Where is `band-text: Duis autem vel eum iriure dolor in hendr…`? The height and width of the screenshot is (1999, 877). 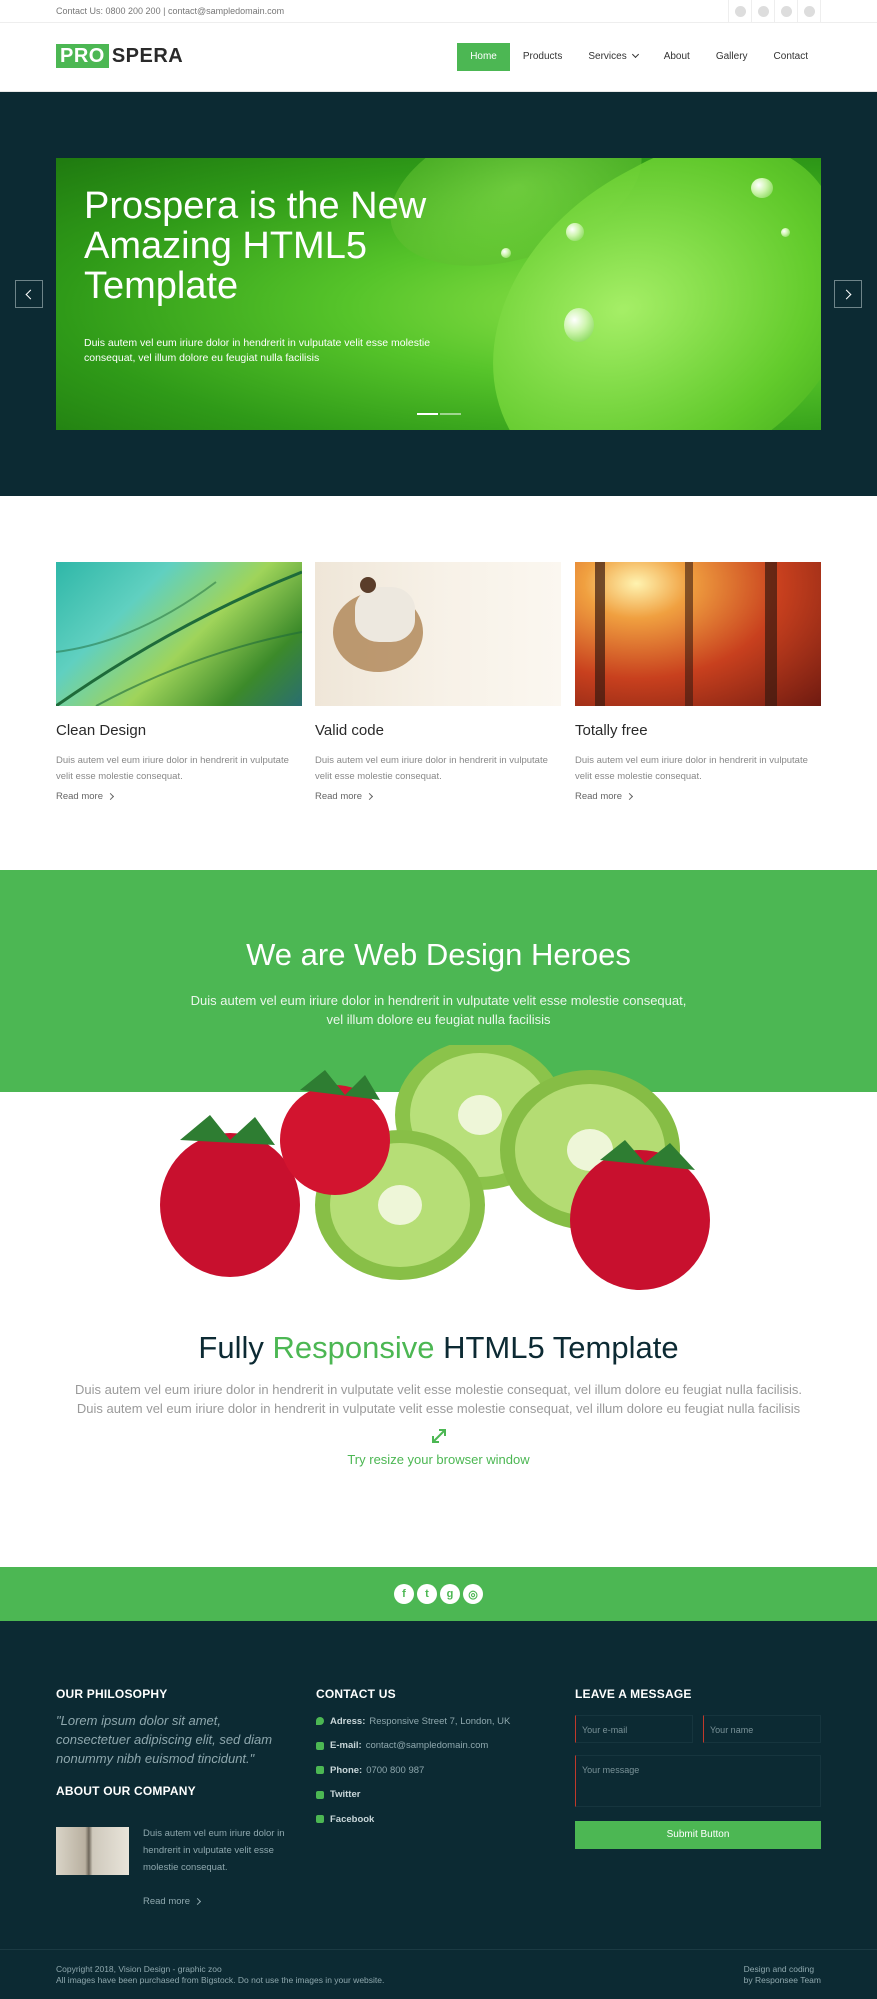
band-text: Duis autem vel eum iriure dolor in hendr… is located at coordinates (438, 1010).